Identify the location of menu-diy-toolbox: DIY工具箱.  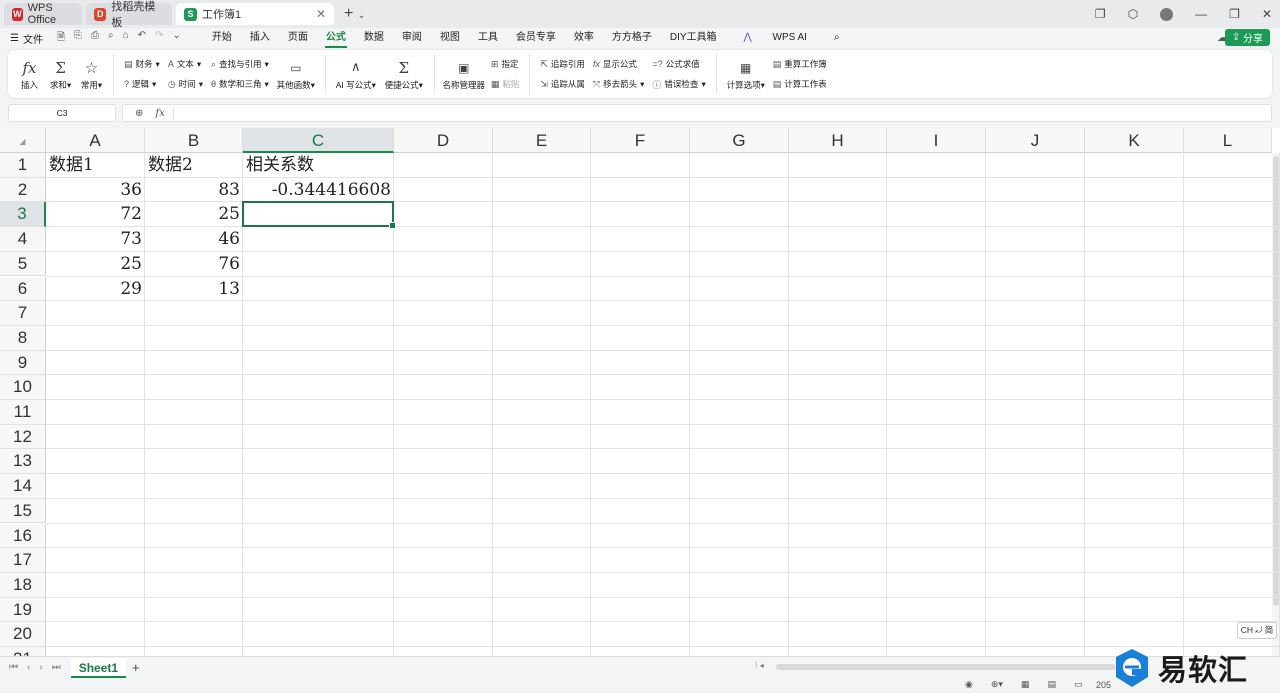
(693, 38).